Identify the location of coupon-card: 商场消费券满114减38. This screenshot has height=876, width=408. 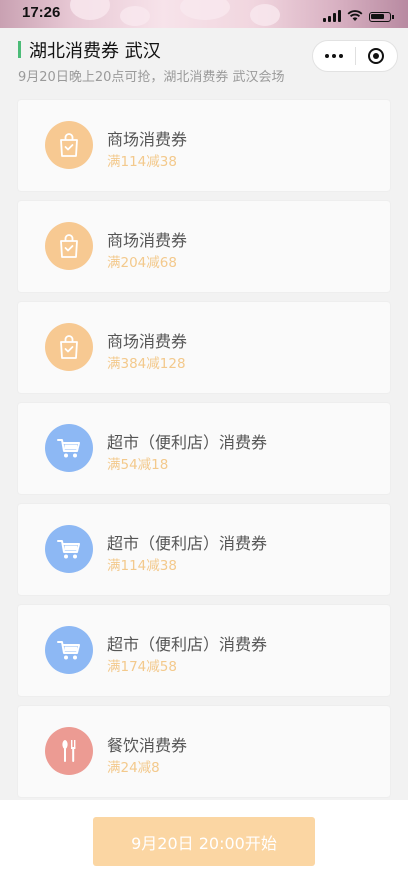
(204, 145).